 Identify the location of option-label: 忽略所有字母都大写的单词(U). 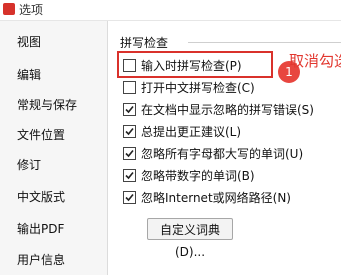
(222, 154).